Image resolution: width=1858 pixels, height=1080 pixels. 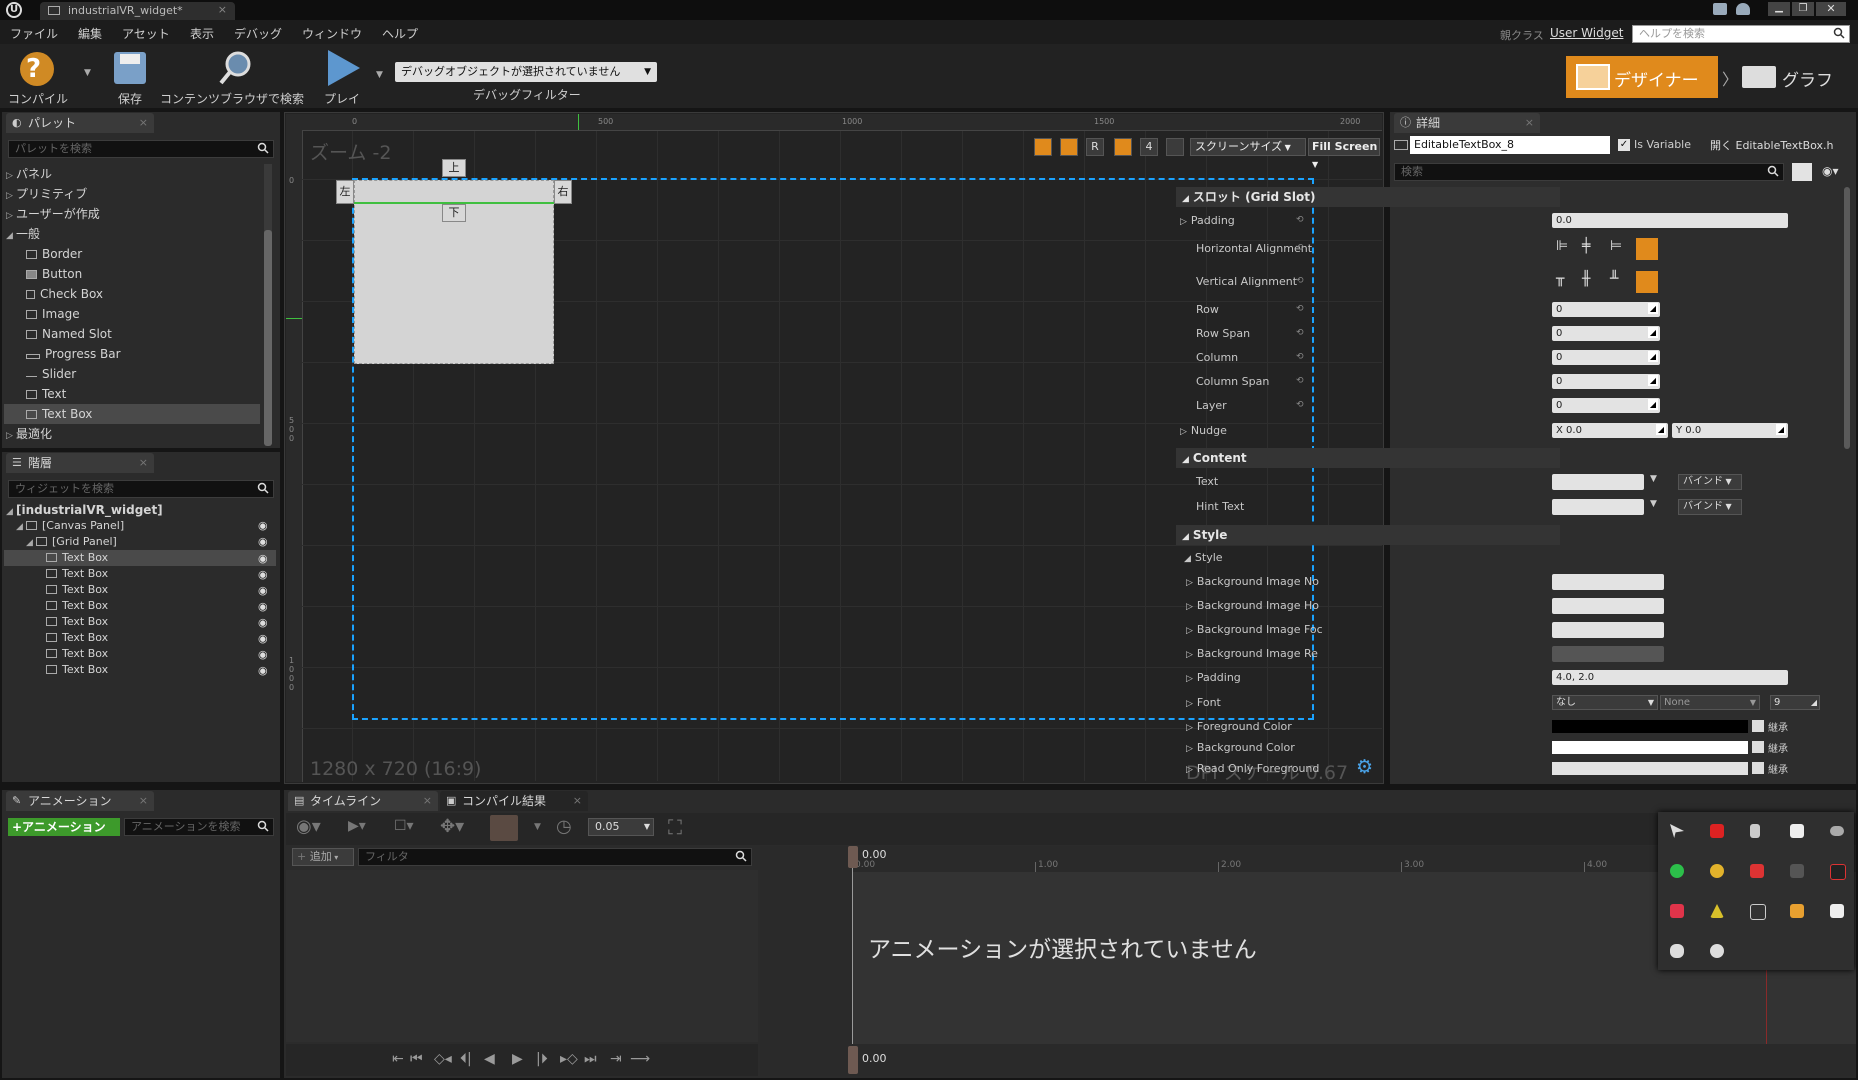 What do you see at coordinates (526, 72) in the screenshot?
I see `debug-object-dropdown: デバッグオブジェクトが選択されていません ▼` at bounding box center [526, 72].